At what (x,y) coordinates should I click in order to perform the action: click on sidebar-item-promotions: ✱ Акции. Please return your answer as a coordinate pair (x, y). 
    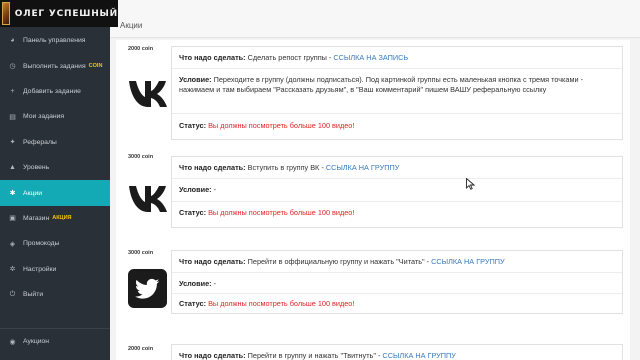
    Looking at the image, I should click on (55, 193).